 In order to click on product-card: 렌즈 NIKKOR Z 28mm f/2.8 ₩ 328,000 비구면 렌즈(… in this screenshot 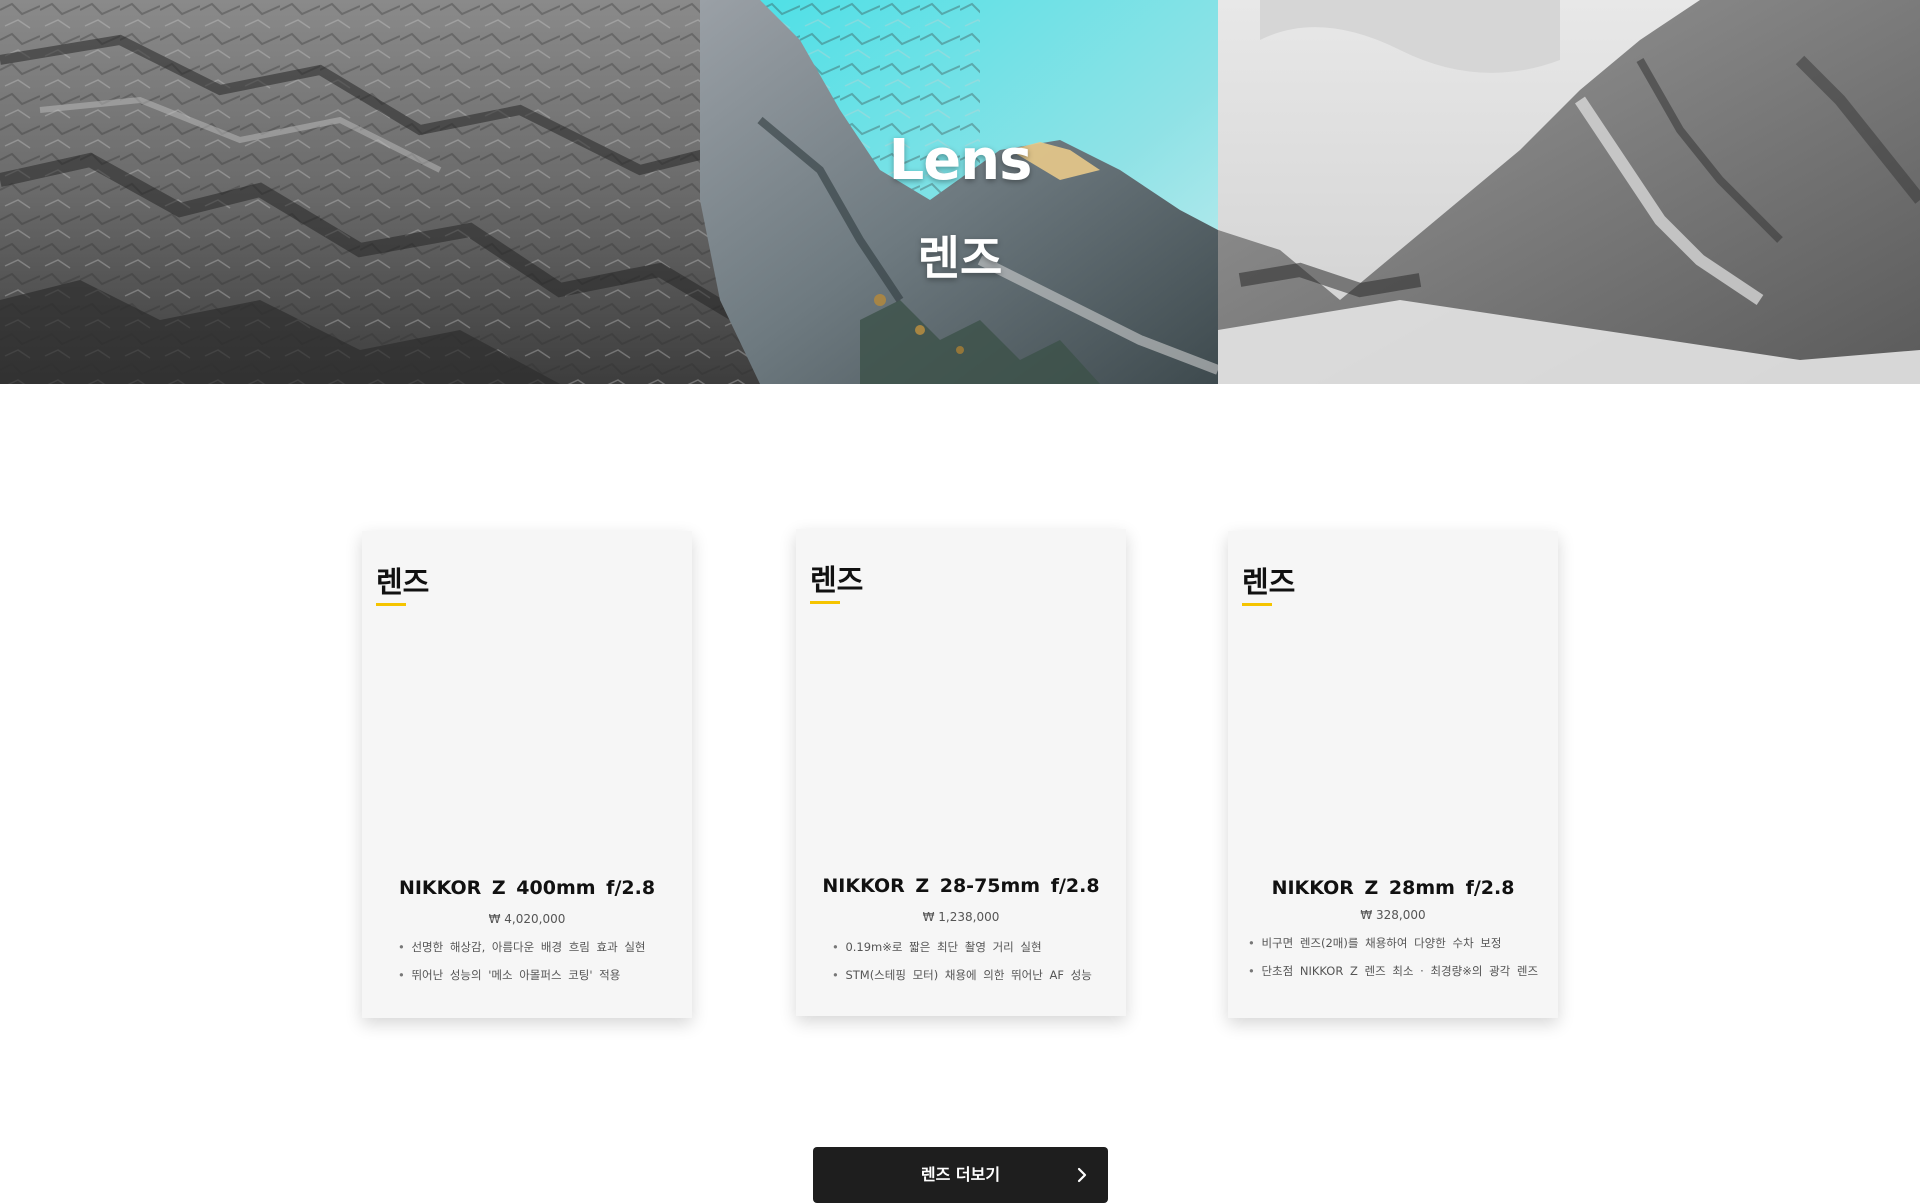, I will do `click(1393, 774)`.